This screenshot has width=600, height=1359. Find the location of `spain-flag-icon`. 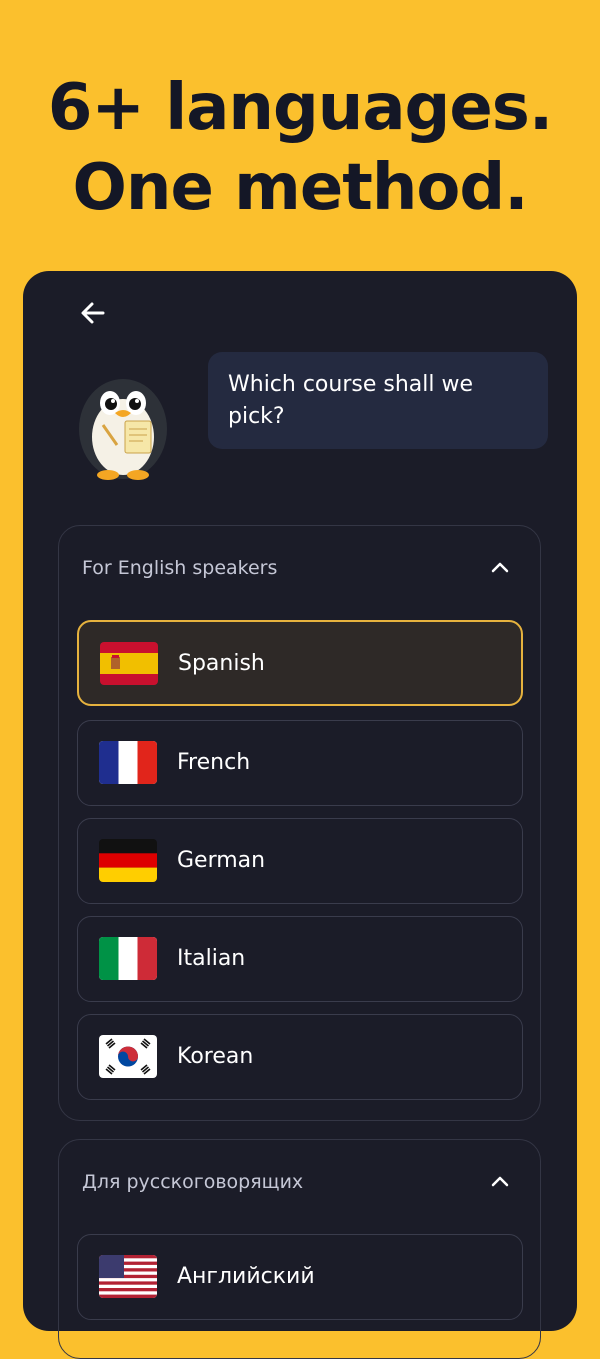

spain-flag-icon is located at coordinates (129, 663).